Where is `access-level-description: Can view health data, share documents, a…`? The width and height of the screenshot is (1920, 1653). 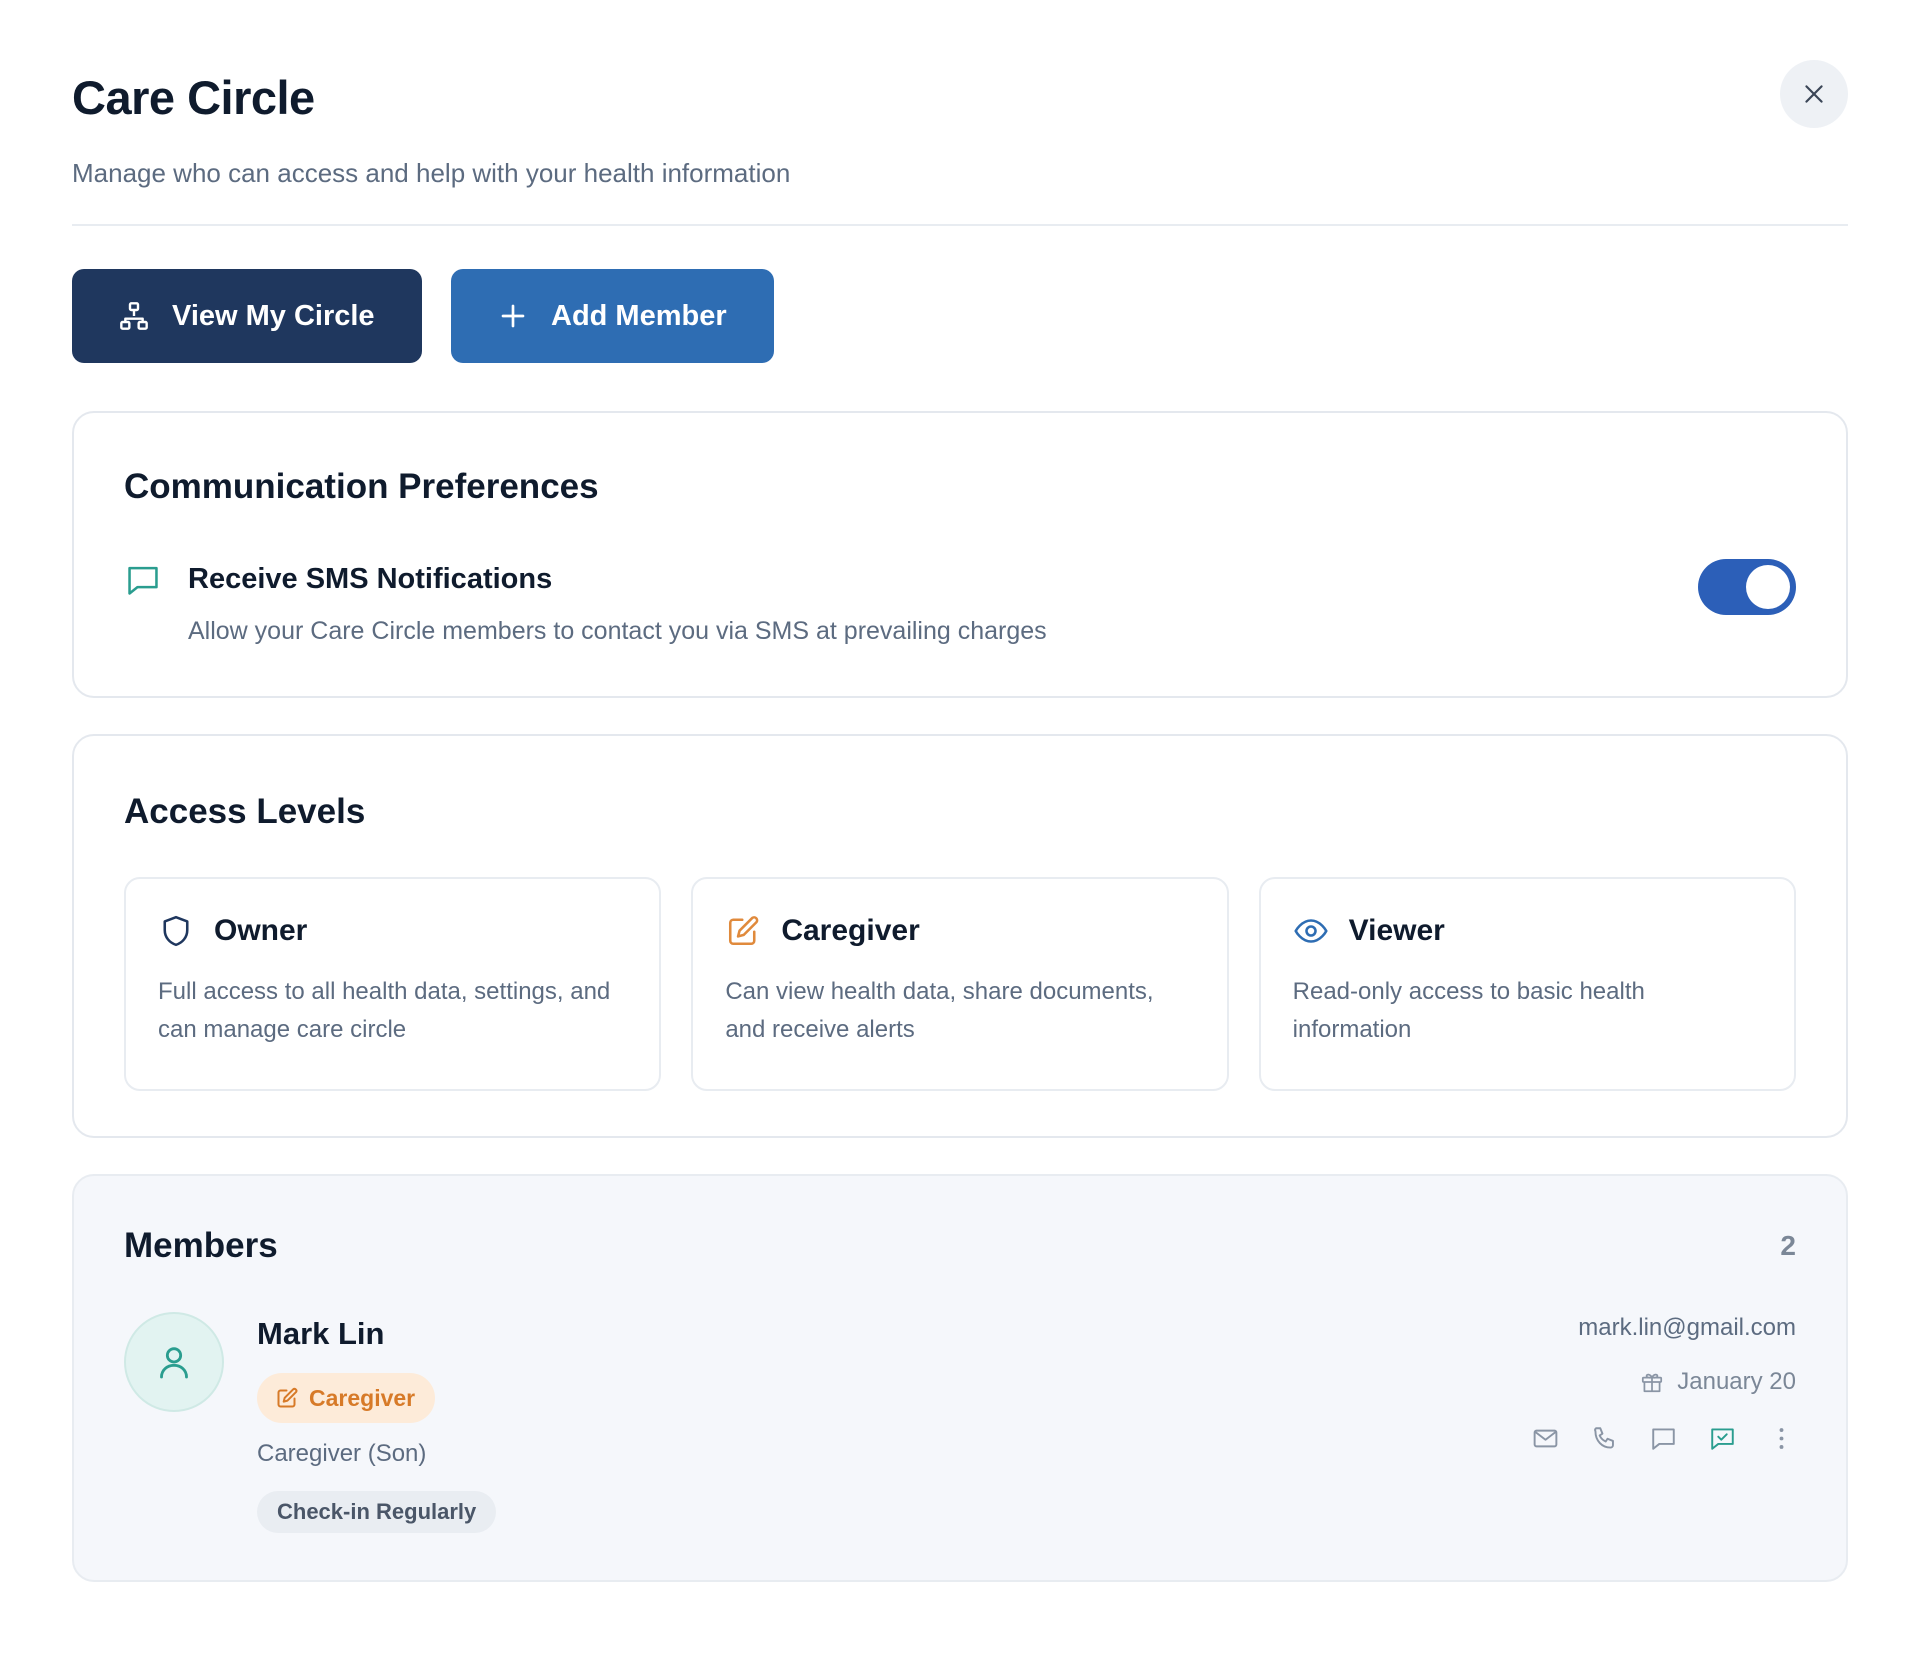
access-level-description: Can view health data, share documents, a… is located at coordinates (939, 1010).